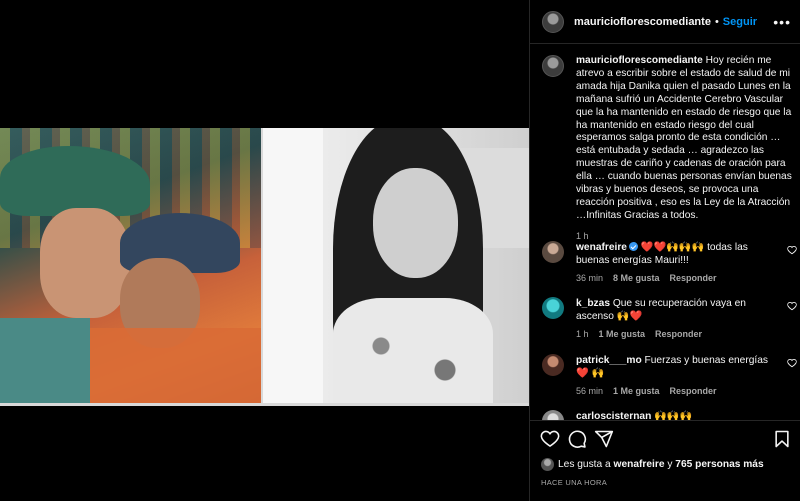 This screenshot has width=800, height=501. What do you see at coordinates (740, 22) in the screenshot?
I see `follow-button: Seguir` at bounding box center [740, 22].